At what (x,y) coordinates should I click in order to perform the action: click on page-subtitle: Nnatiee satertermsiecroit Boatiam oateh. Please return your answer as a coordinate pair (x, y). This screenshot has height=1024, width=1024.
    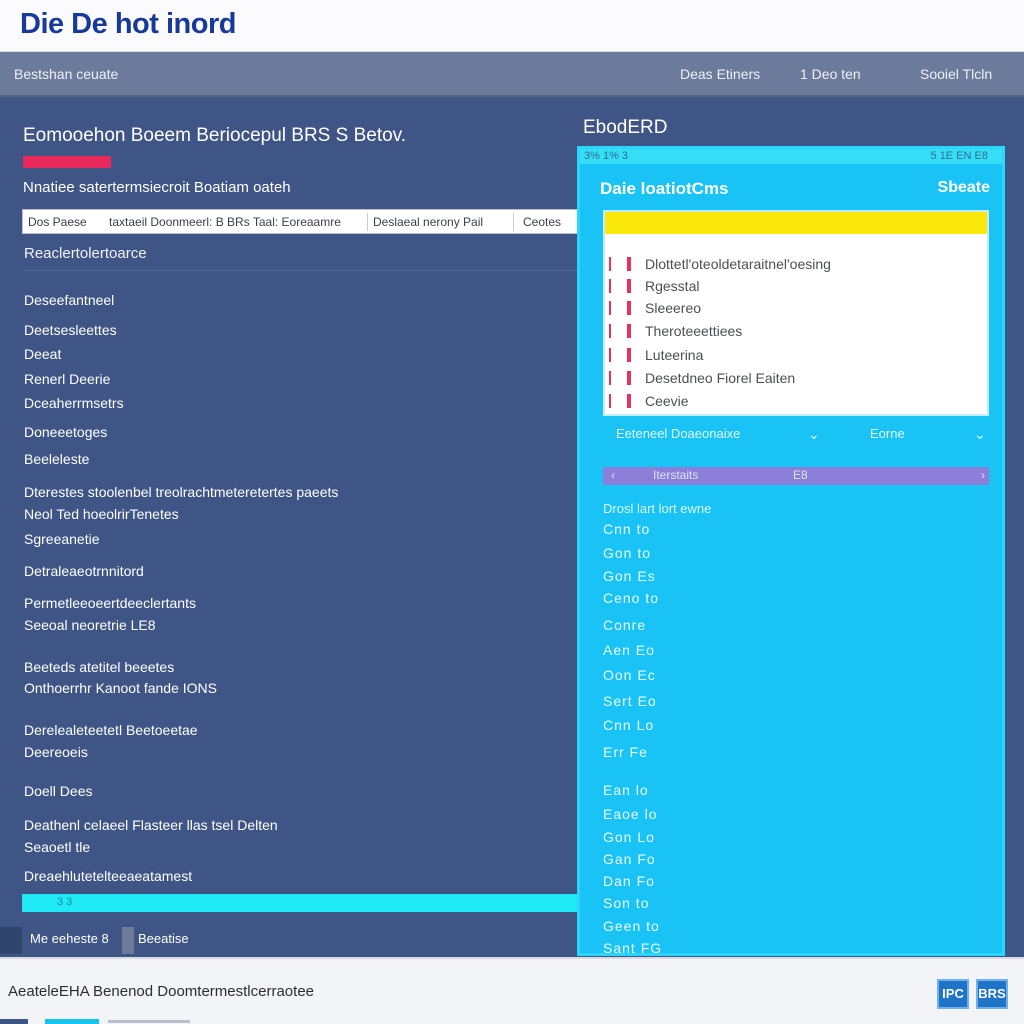
    Looking at the image, I should click on (157, 187).